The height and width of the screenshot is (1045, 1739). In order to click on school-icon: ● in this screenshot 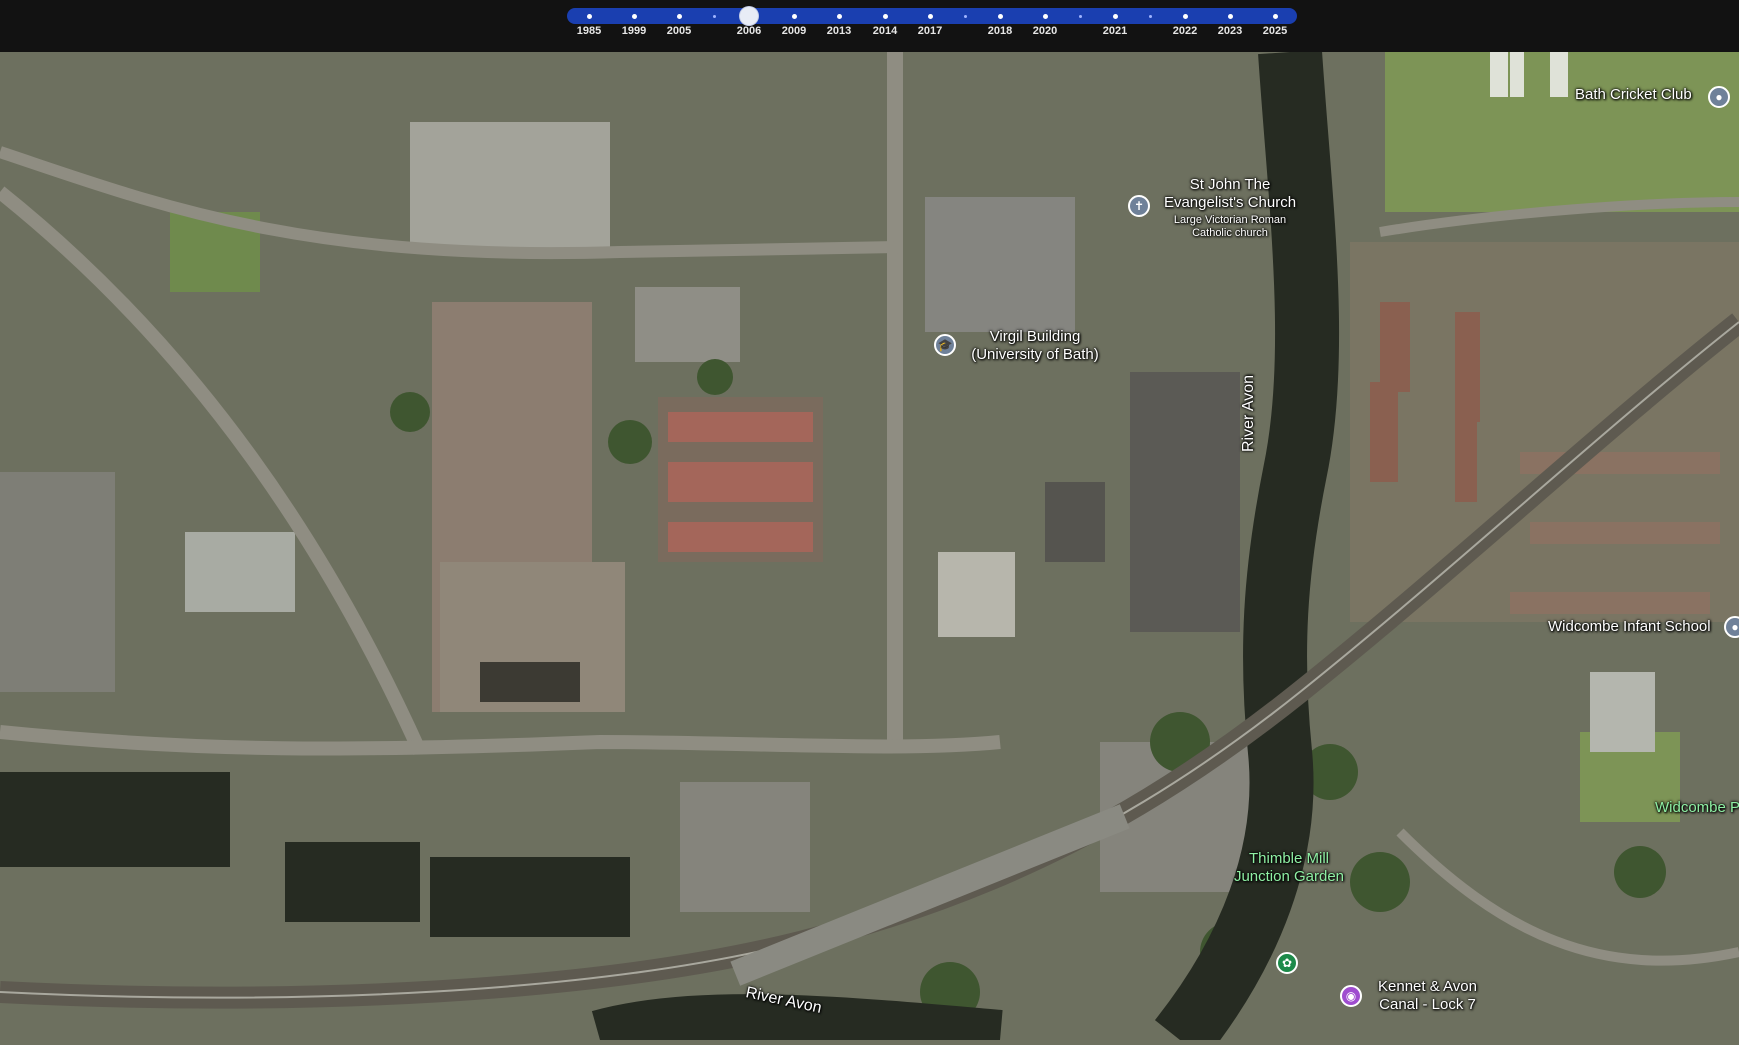, I will do `click(1731, 627)`.